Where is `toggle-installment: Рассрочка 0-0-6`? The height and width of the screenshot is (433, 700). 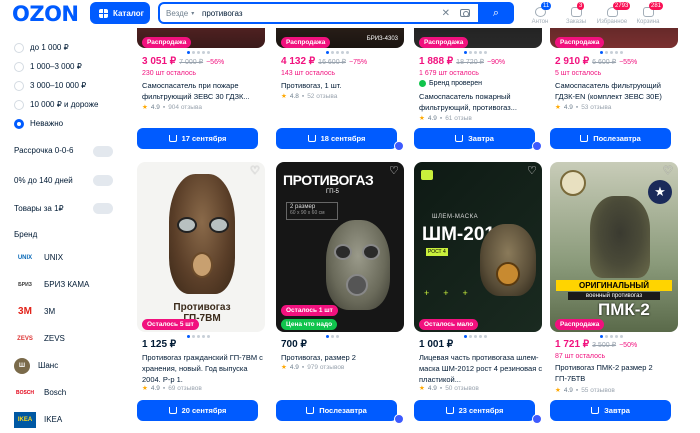
toggle-installment: Рассрочка 0-0-6 is located at coordinates (62, 151).